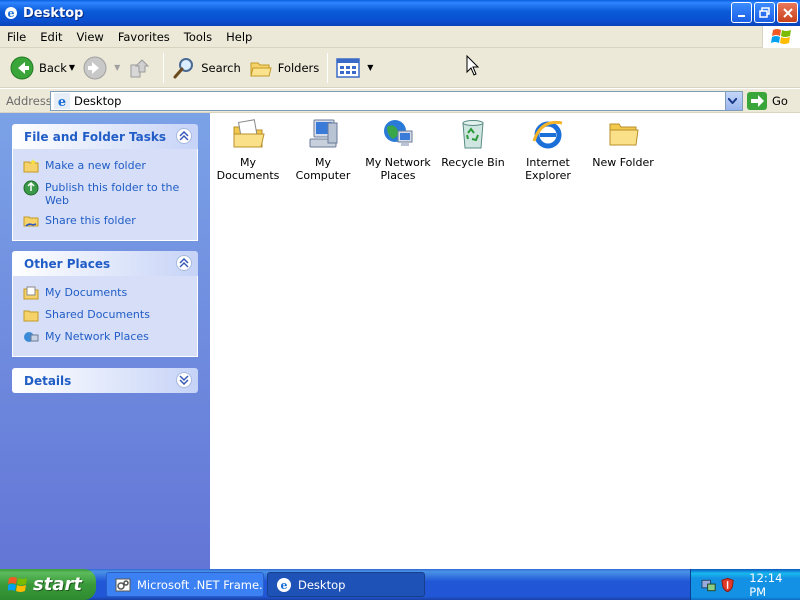 This screenshot has width=800, height=600. I want to click on title-bar: e Desktop, so click(400, 13).